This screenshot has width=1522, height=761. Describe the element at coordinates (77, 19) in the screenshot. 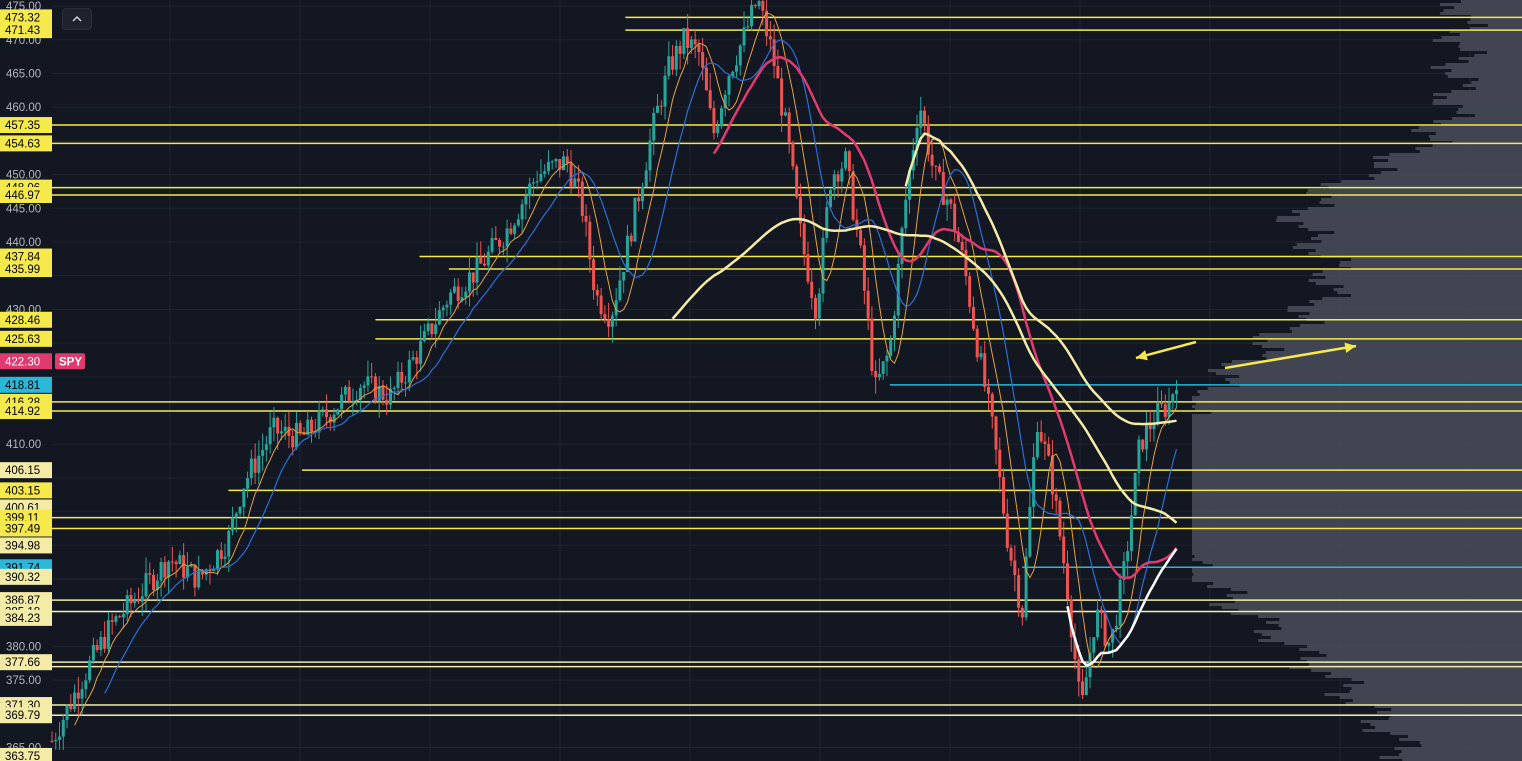

I see `collapse-button` at that location.